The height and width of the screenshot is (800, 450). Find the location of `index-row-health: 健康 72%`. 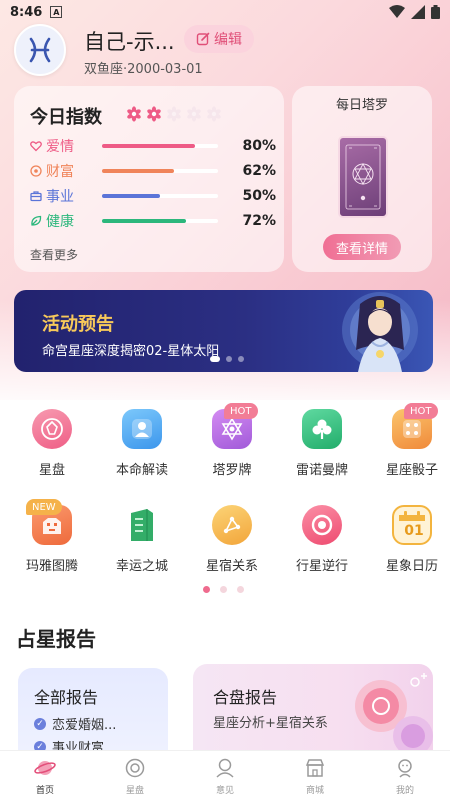

index-row-health: 健康 72% is located at coordinates (153, 221).